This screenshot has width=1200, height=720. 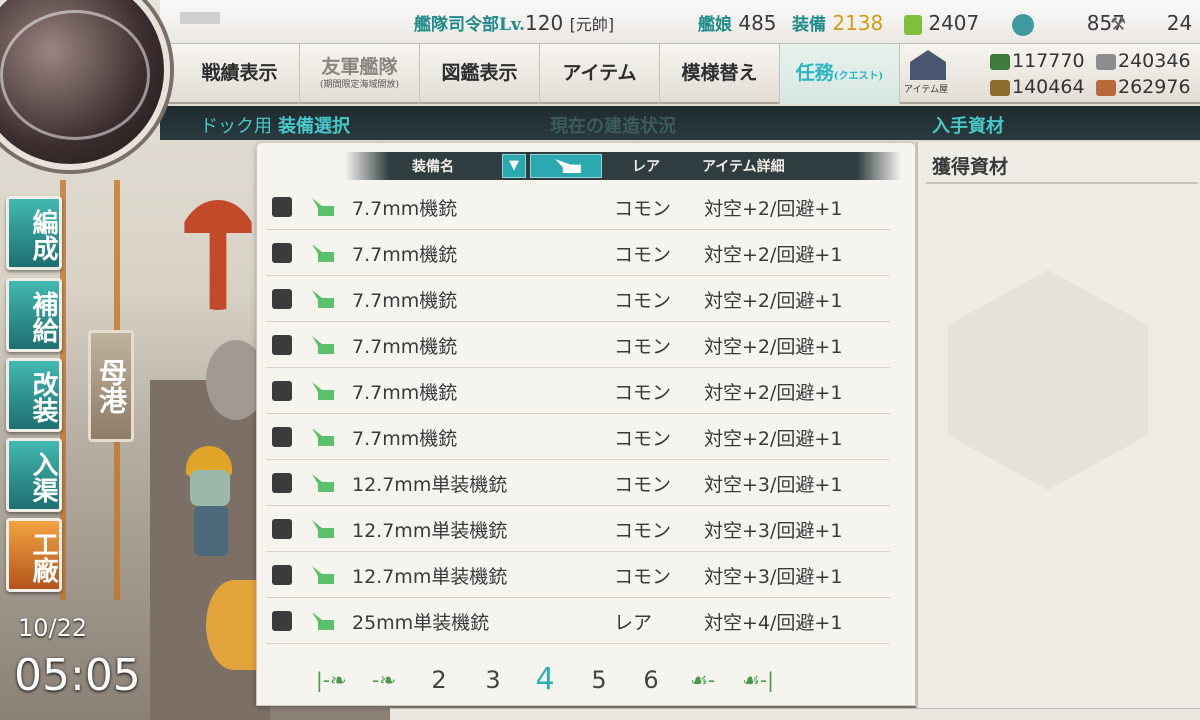 I want to click on clock-date: 10/22, so click(x=53, y=628).